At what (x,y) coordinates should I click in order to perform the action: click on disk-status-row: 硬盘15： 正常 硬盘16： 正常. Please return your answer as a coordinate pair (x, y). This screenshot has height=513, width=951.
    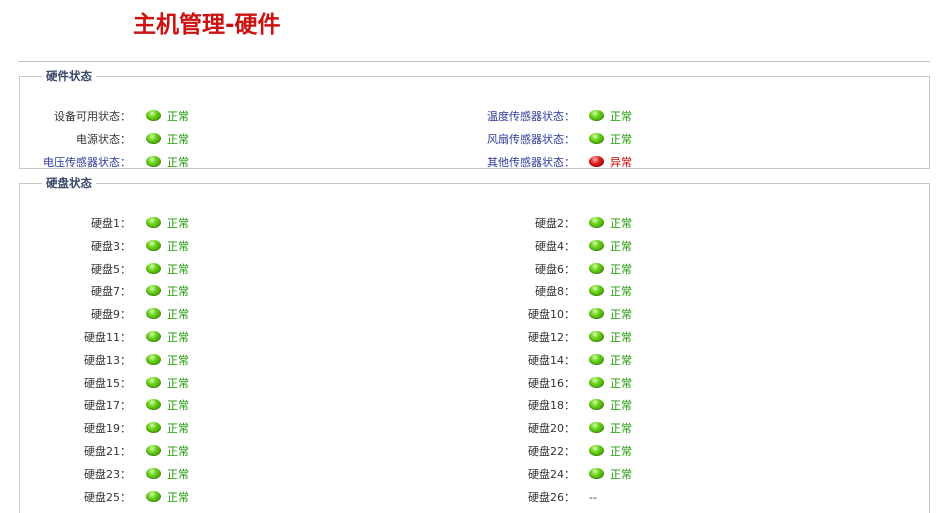
    Looking at the image, I should click on (475, 385).